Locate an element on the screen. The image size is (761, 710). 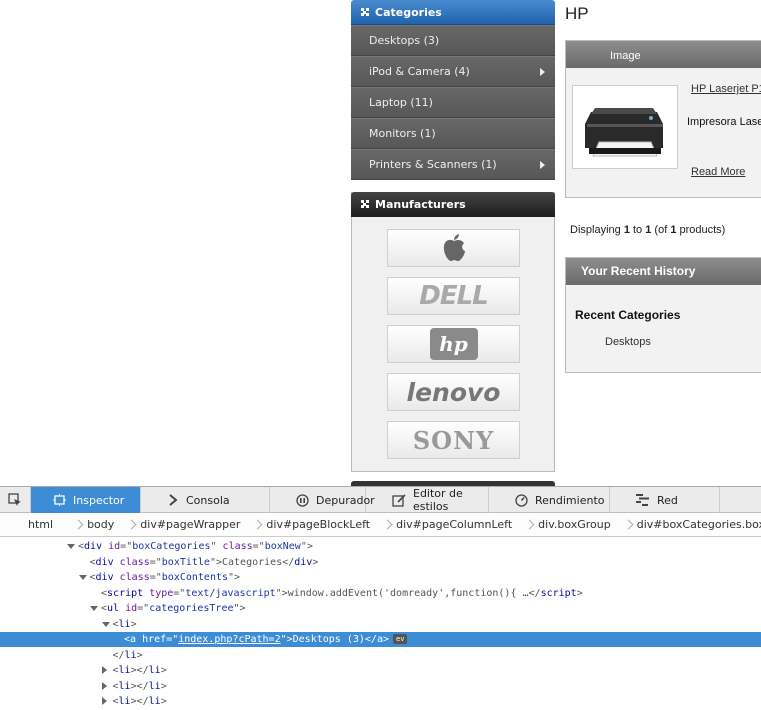
tab-inspector: Inspector is located at coordinates (86, 500).